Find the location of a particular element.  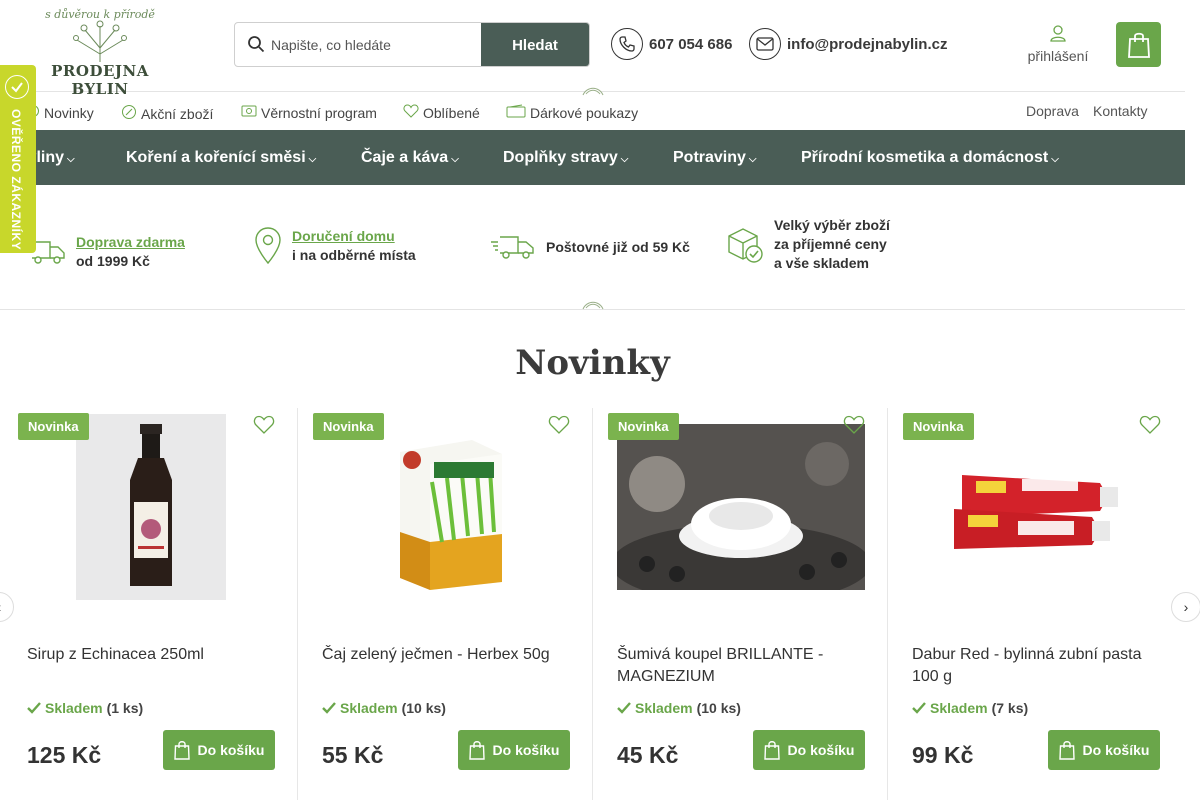

benefit-postage: Poštovné již od 59 Kč is located at coordinates (590, 247).